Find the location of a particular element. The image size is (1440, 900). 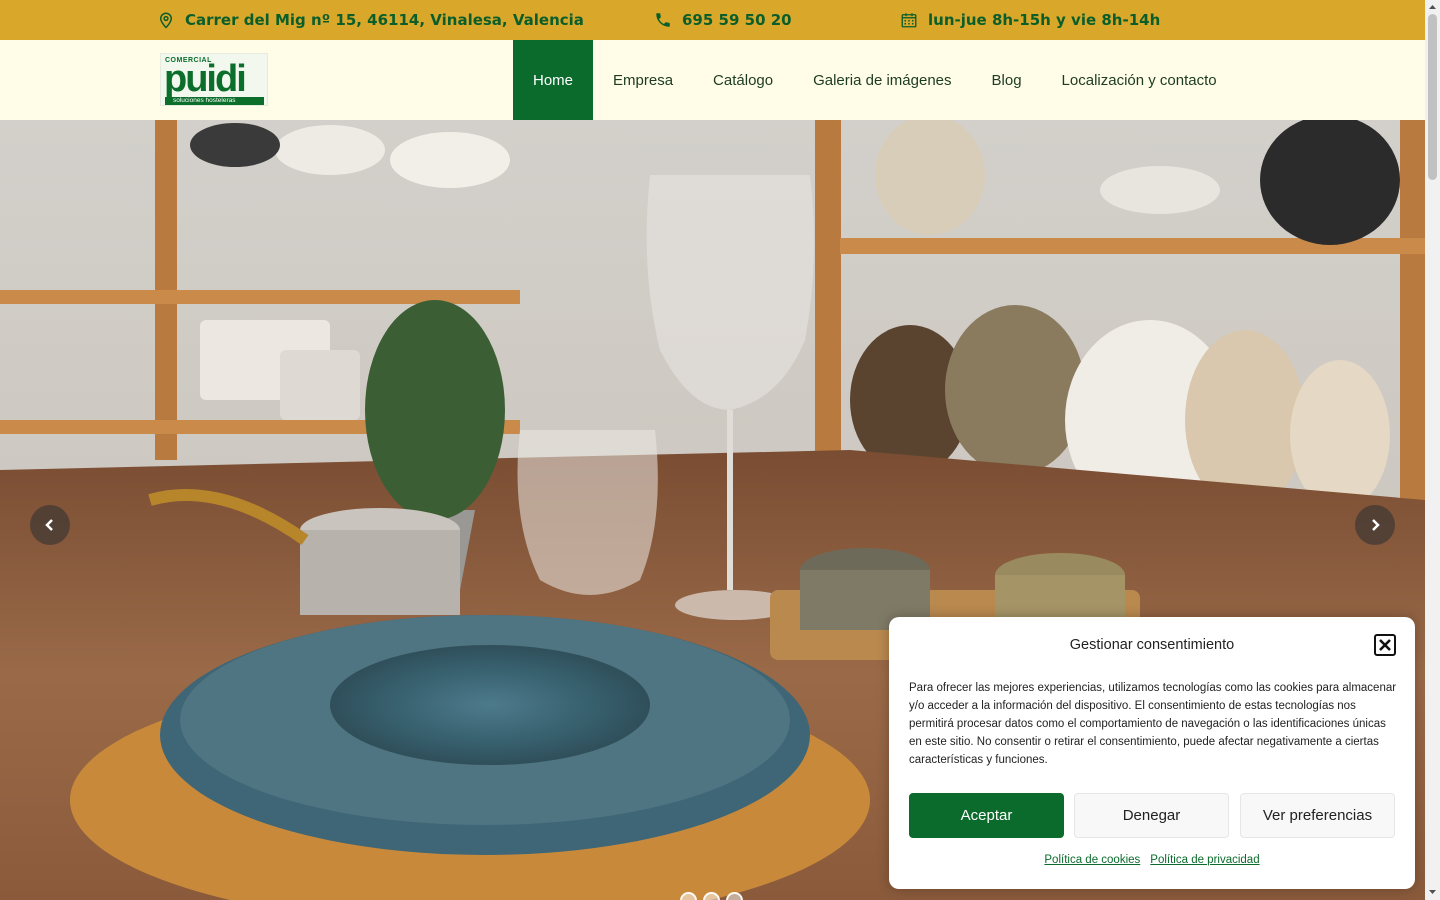

privacy-policy-link: Política de privacidad is located at coordinates (1204, 860).